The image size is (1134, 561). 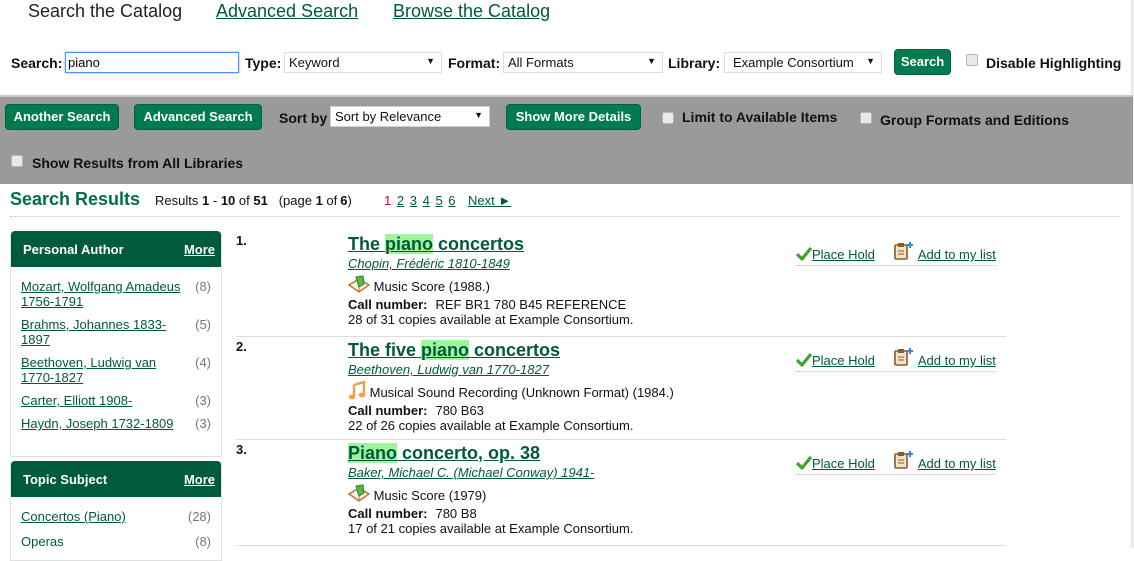 What do you see at coordinates (583, 62) in the screenshot?
I see `format-select: All Formats ▼` at bounding box center [583, 62].